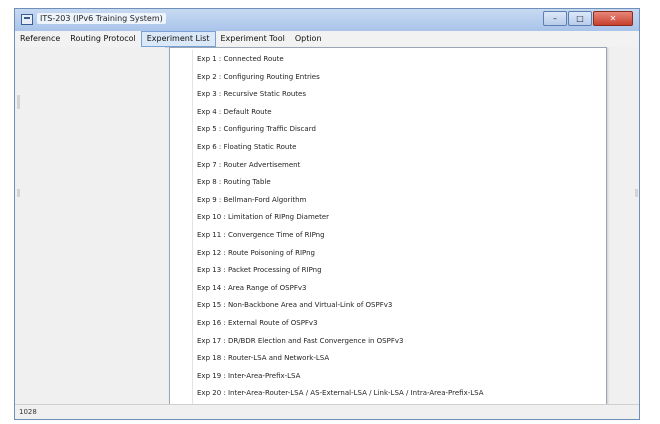 This screenshot has height=424, width=660. What do you see at coordinates (28, 412) in the screenshot?
I see `status-text: 1028` at bounding box center [28, 412].